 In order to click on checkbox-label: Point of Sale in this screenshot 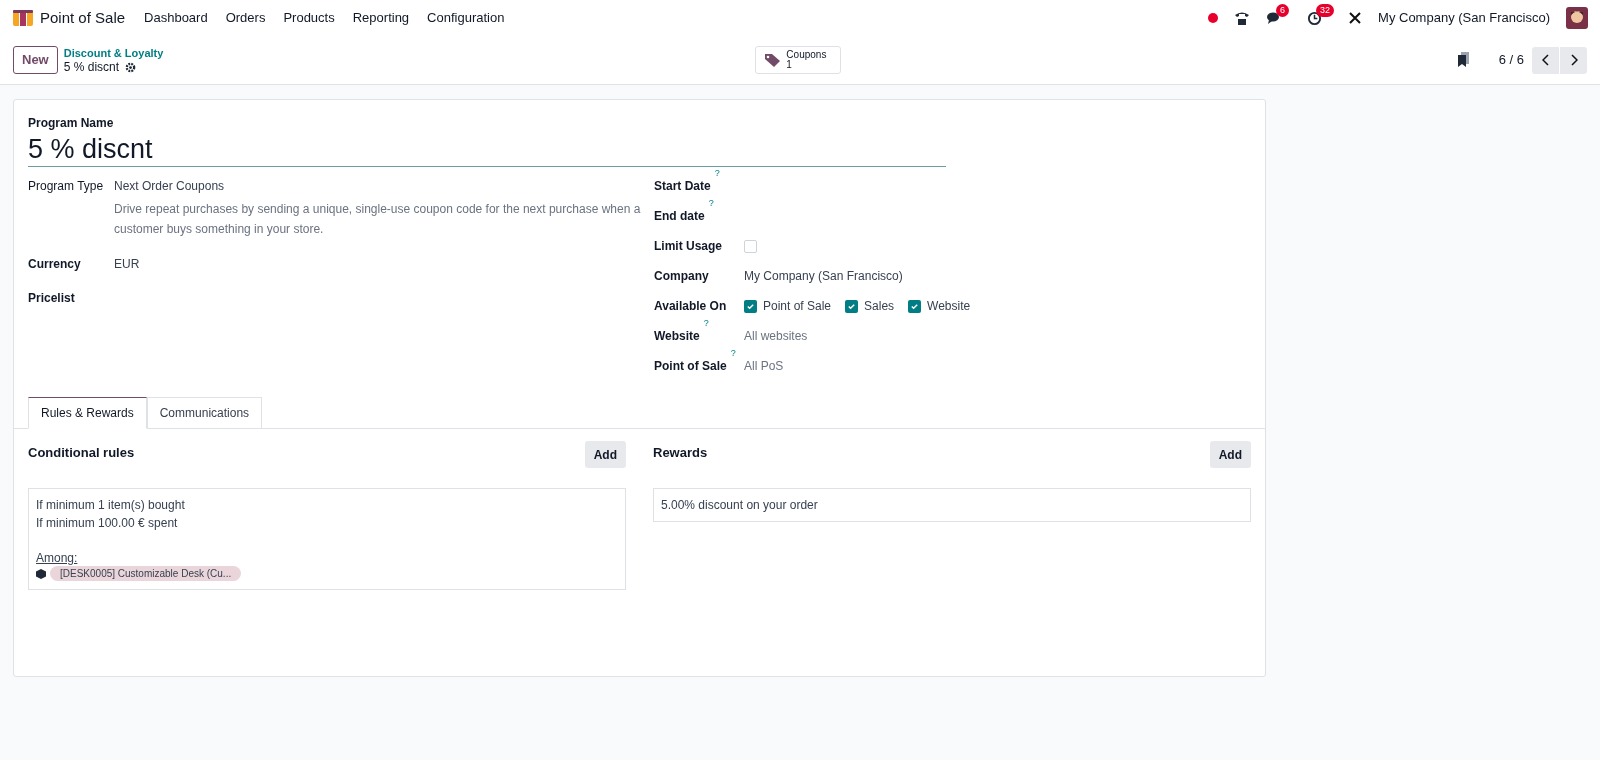, I will do `click(797, 306)`.